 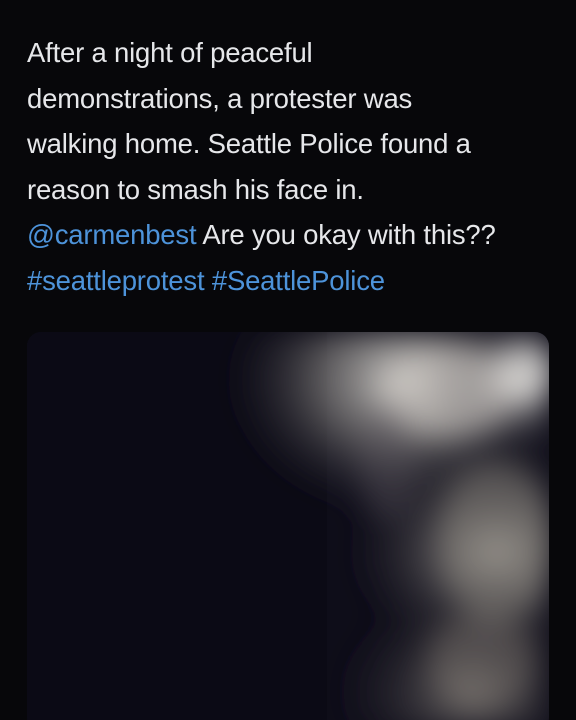 What do you see at coordinates (195, 189) in the screenshot?
I see `tweet-text-line: reason to smash his face in.` at bounding box center [195, 189].